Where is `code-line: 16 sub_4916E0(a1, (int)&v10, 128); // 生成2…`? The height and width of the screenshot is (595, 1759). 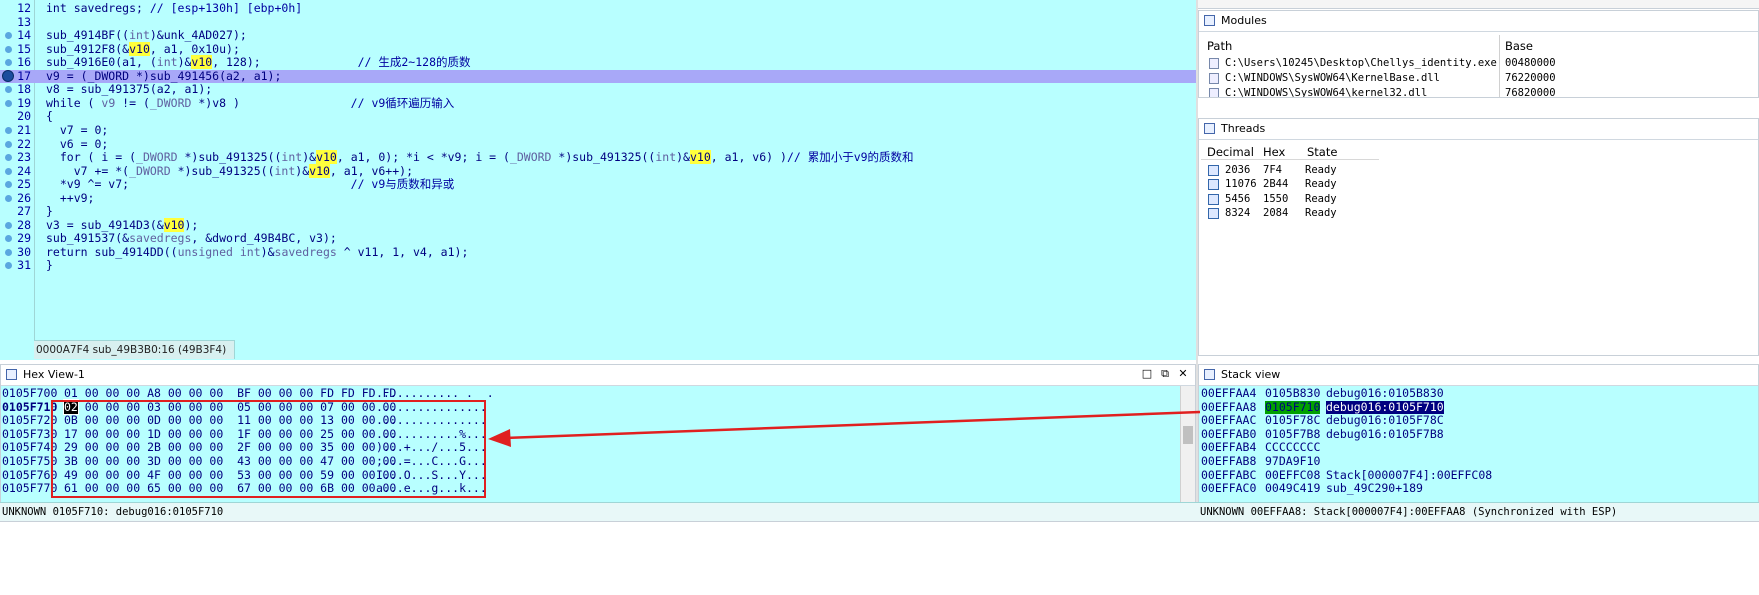
code-line: 16 sub_4916E0(a1, (int)&v10, 128); // 生成2… is located at coordinates (598, 62).